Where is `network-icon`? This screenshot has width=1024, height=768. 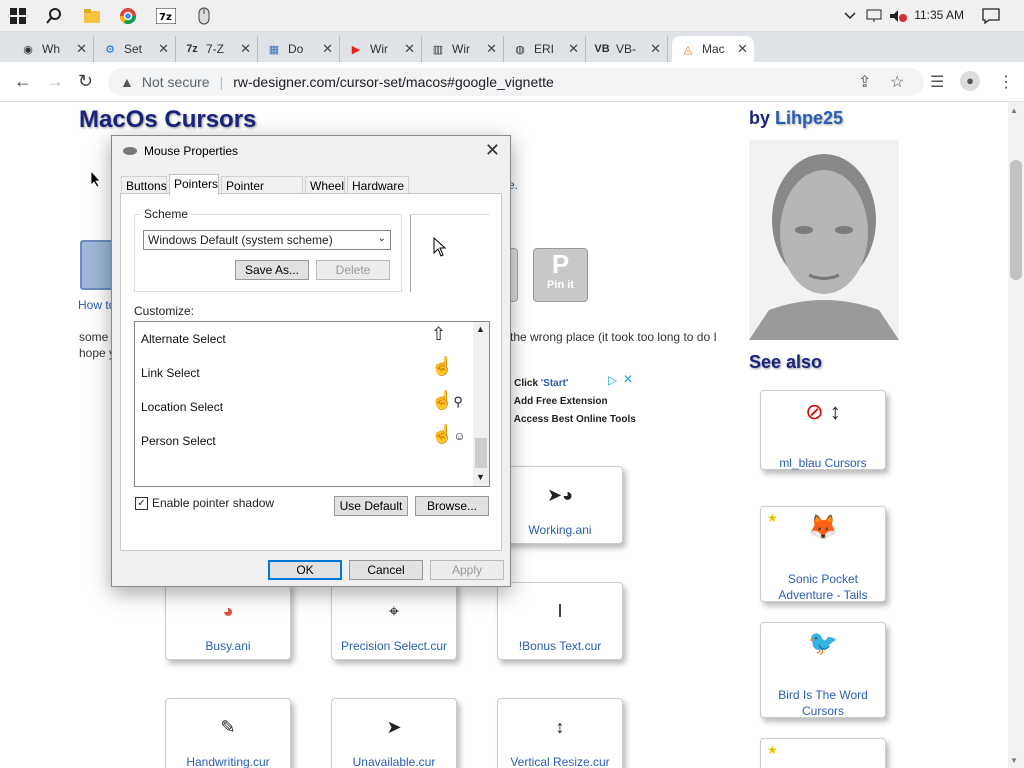 network-icon is located at coordinates (874, 16).